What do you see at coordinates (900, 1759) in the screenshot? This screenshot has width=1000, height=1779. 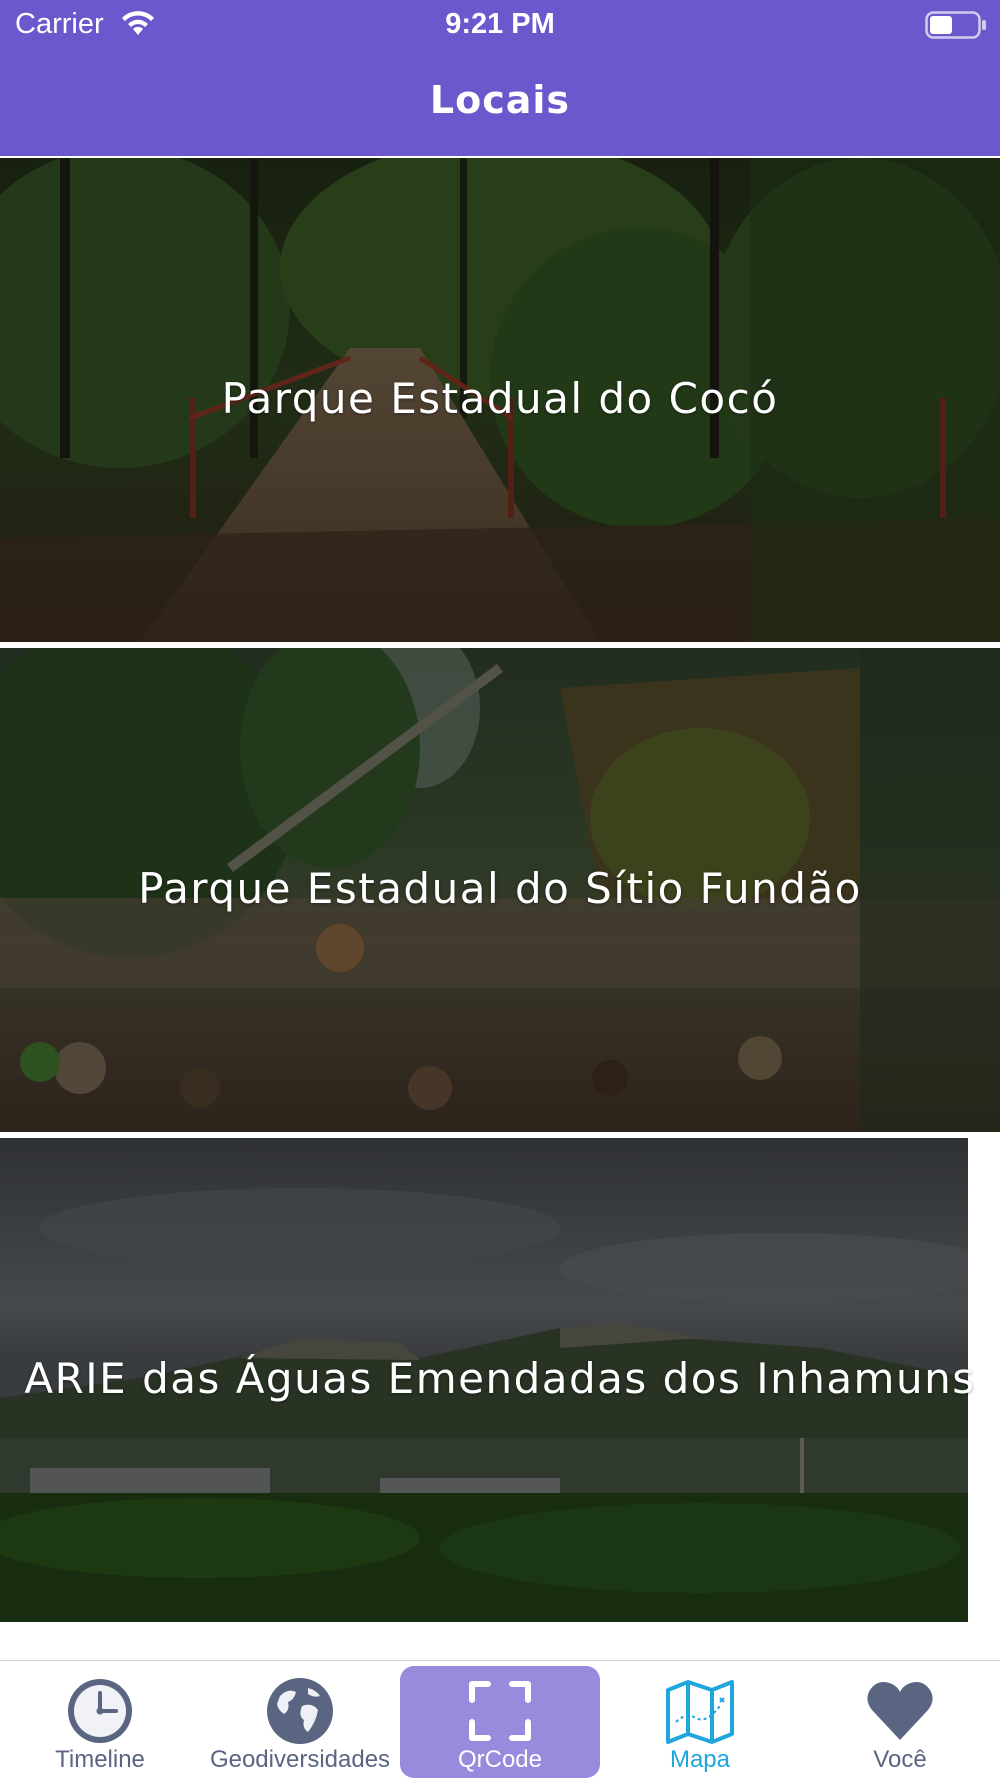 I see `tab-label: Você` at bounding box center [900, 1759].